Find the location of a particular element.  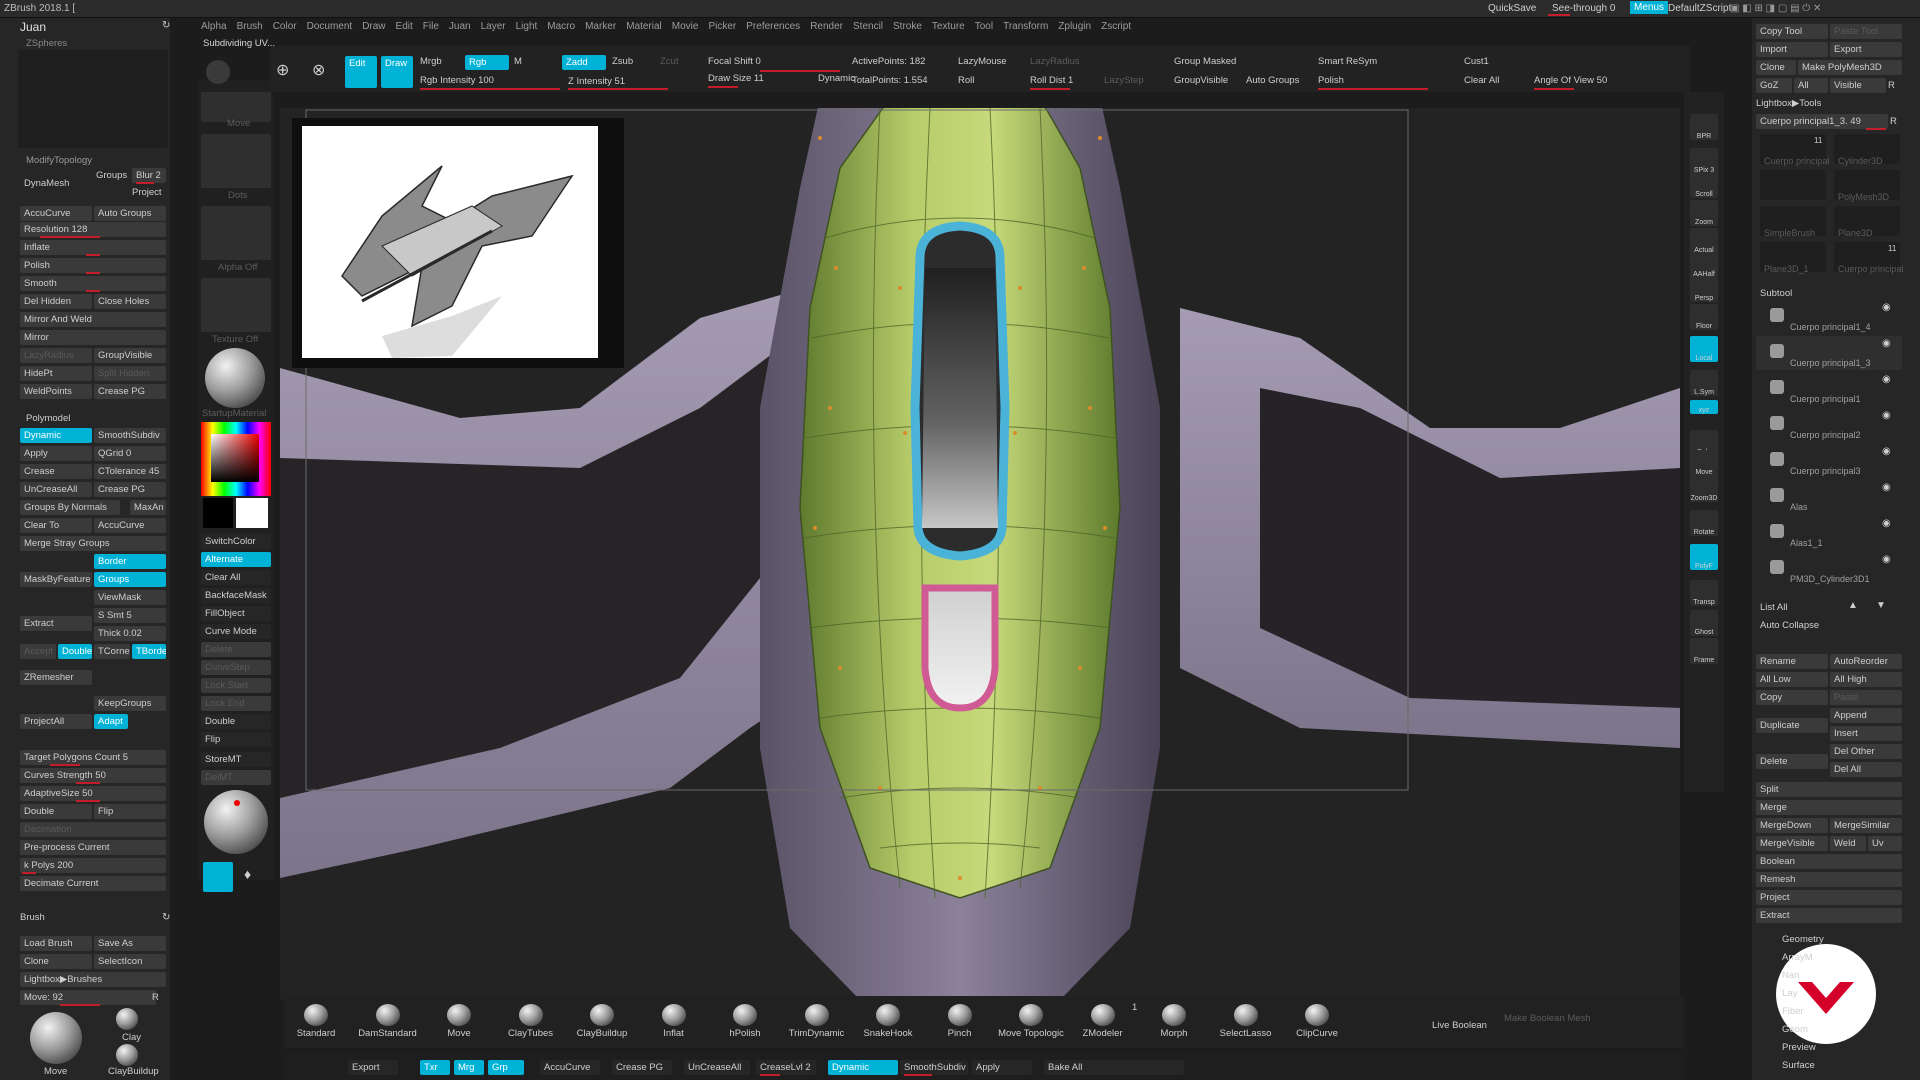

lazyradius-slider: LazyRadius is located at coordinates (56, 355).